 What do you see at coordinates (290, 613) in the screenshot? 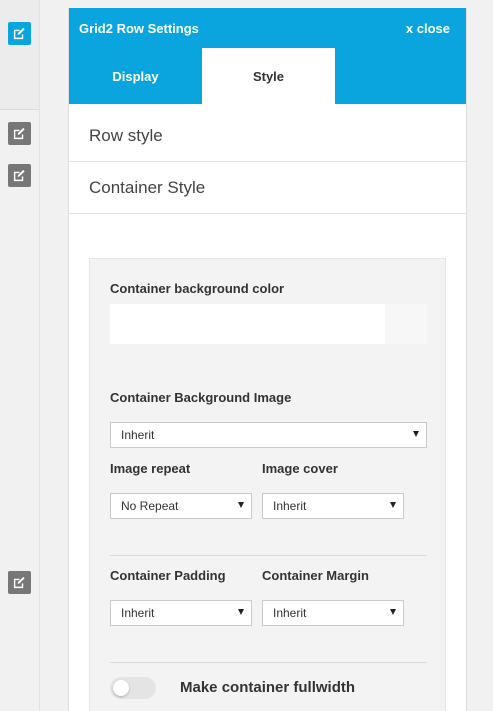
I see `margin-value: Inherit` at bounding box center [290, 613].